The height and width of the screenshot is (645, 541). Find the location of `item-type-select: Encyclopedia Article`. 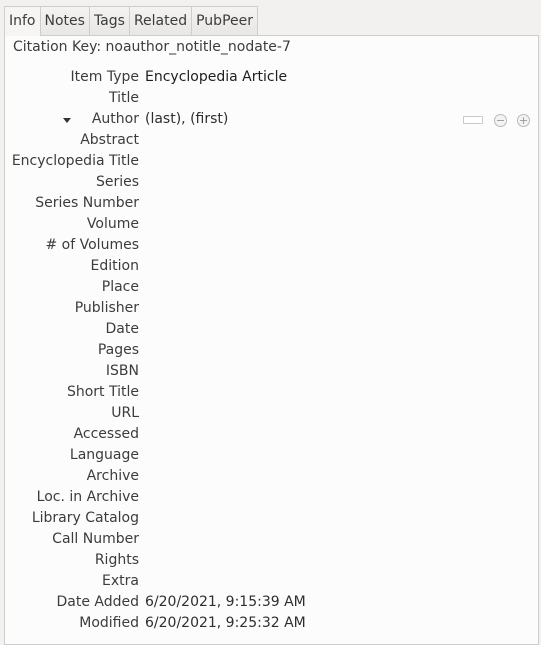

item-type-select: Encyclopedia Article is located at coordinates (216, 77).